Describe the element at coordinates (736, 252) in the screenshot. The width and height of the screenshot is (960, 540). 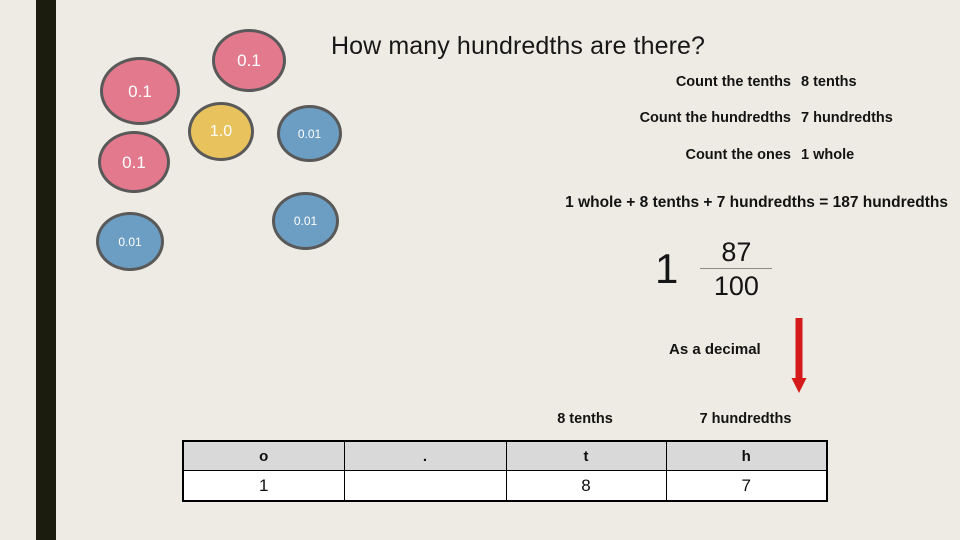
I see `fraction-numerator: 87` at that location.